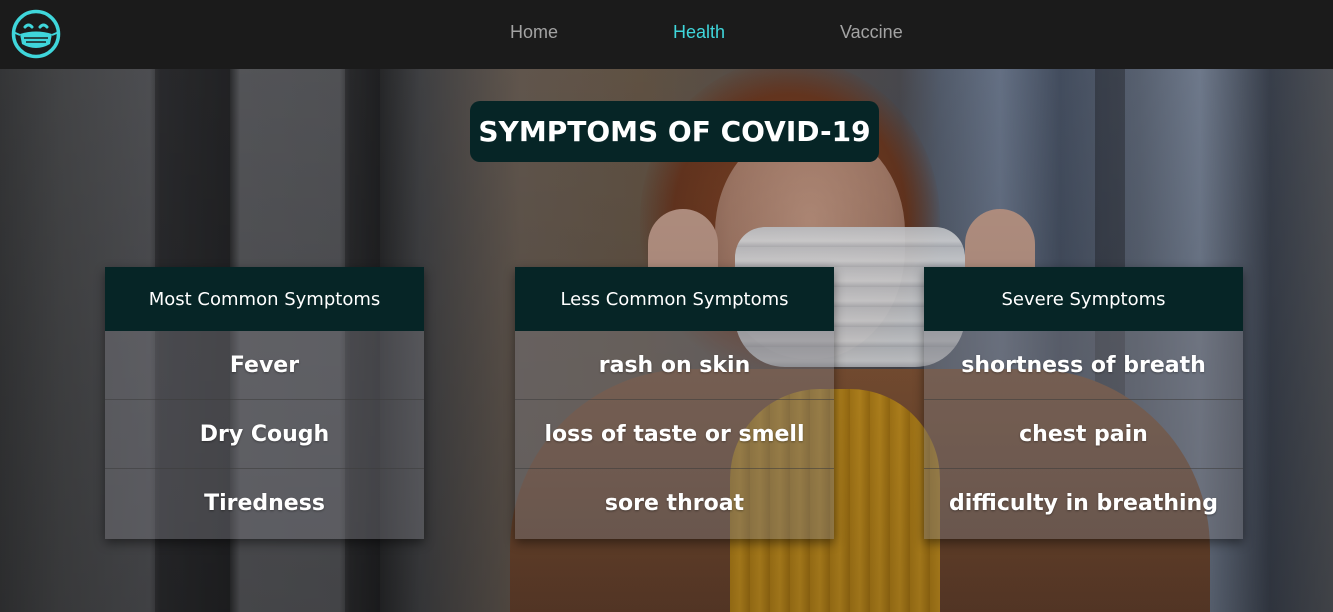 Image resolution: width=1333 pixels, height=612 pixels. Describe the element at coordinates (674, 299) in the screenshot. I see `card-header: Less Common Symptoms` at that location.